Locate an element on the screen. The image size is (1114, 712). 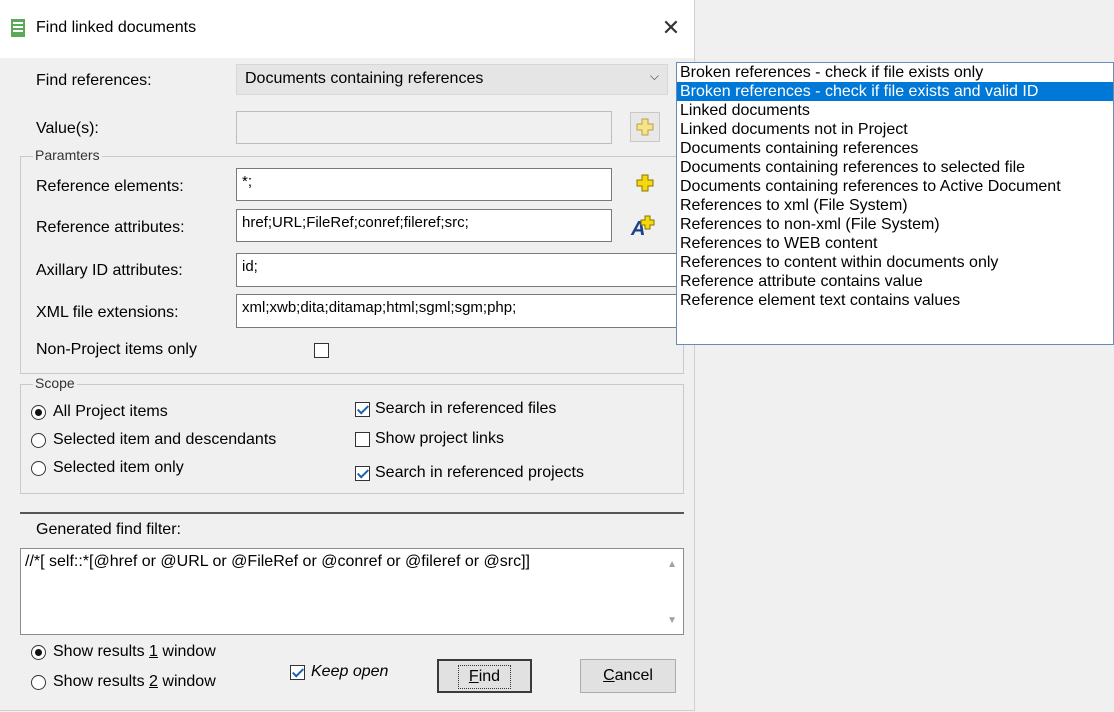
find-button: Find is located at coordinates (484, 676).